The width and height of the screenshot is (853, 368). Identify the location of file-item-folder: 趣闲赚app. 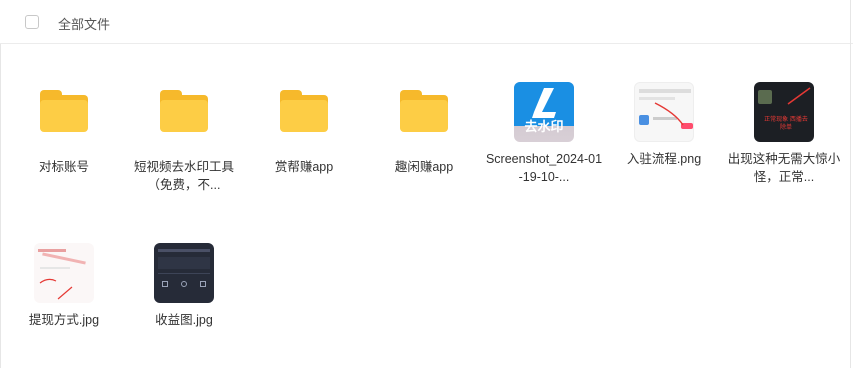
(424, 129).